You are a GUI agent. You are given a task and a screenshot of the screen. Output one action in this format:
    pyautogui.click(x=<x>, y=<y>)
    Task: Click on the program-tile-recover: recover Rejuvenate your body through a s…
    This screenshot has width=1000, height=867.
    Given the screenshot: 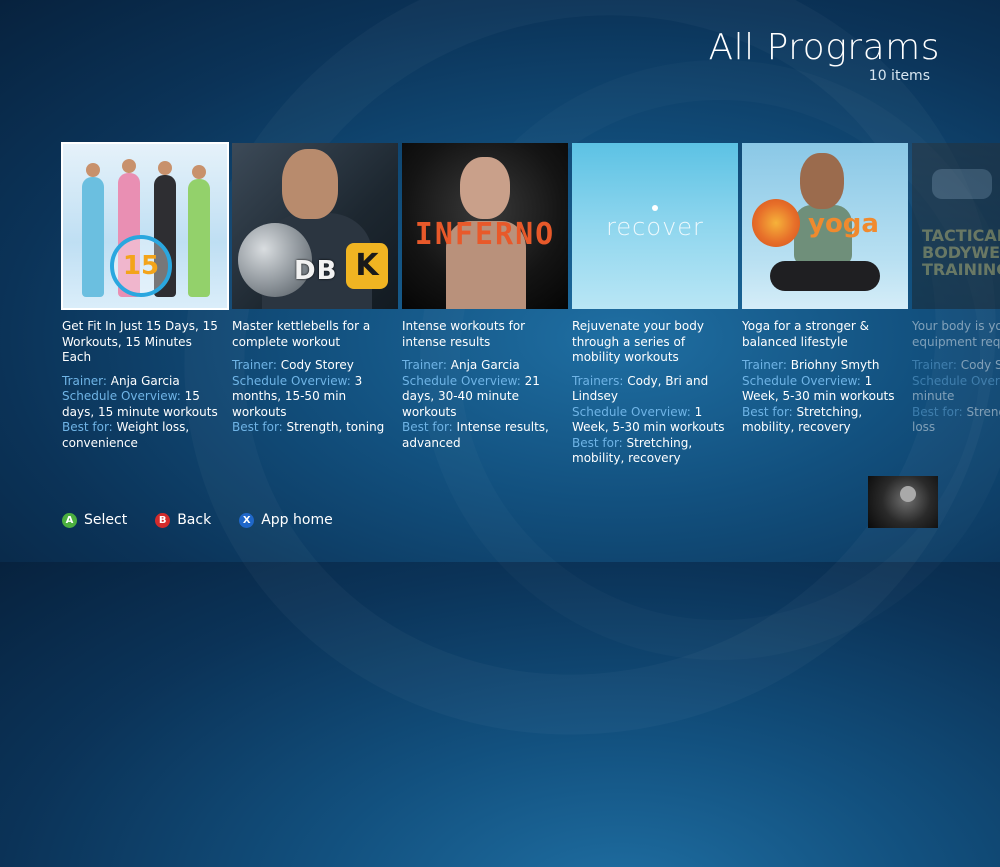 What is the action you would take?
    pyautogui.click(x=655, y=305)
    